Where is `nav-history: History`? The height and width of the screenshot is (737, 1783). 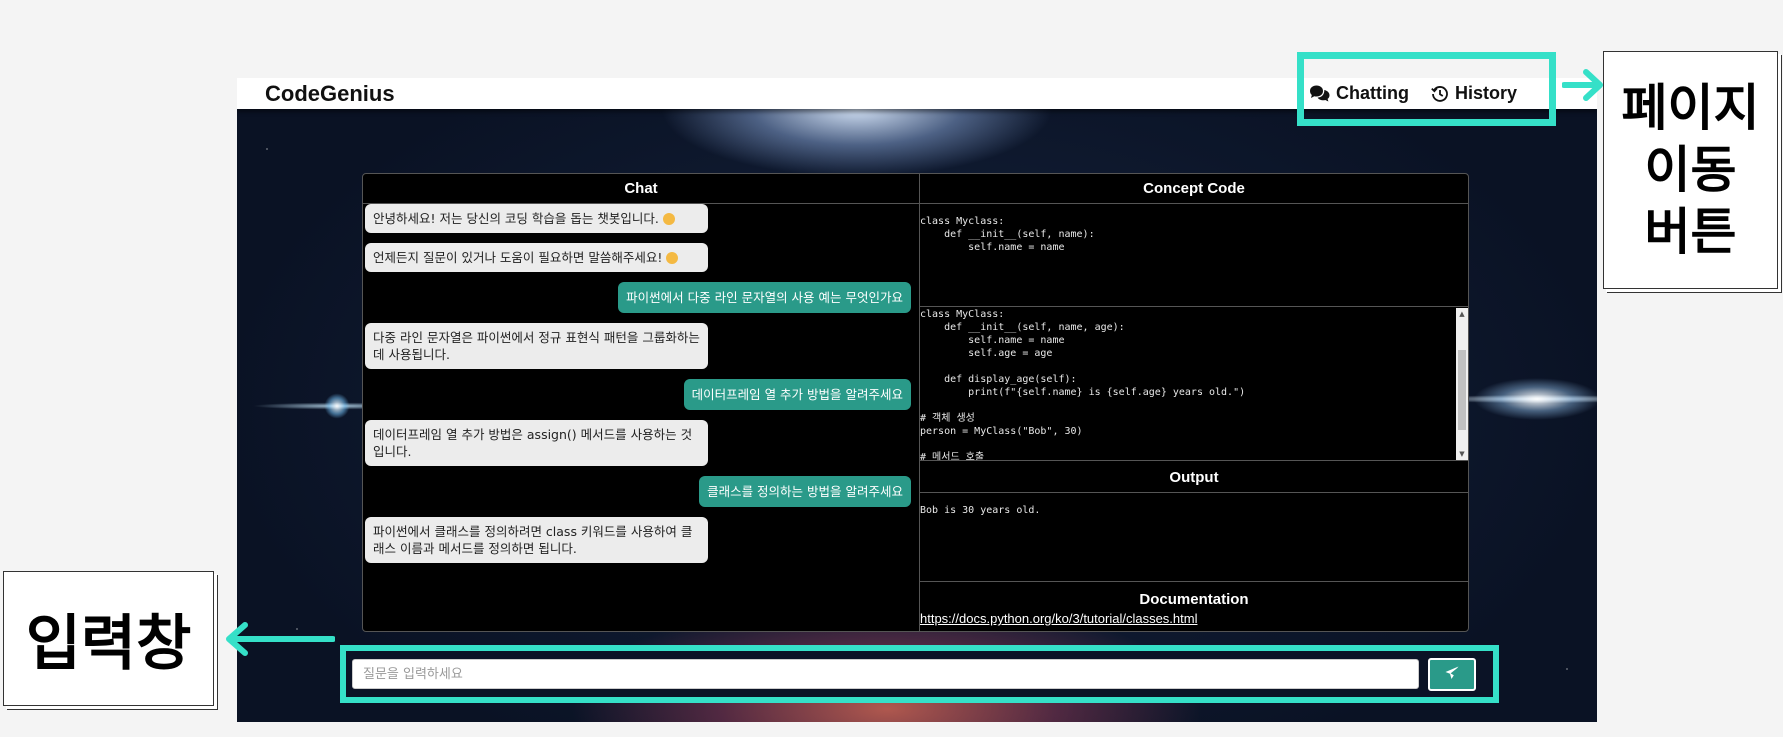 nav-history: History is located at coordinates (1474, 93).